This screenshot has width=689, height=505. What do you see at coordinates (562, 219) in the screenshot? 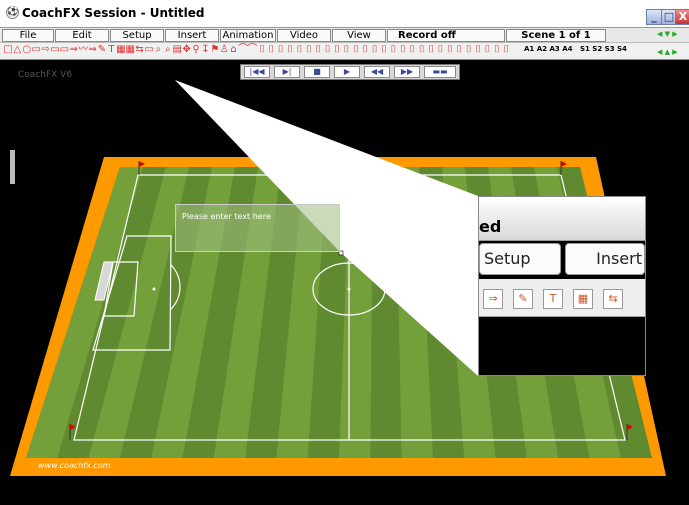
I see `zoom-header` at bounding box center [562, 219].